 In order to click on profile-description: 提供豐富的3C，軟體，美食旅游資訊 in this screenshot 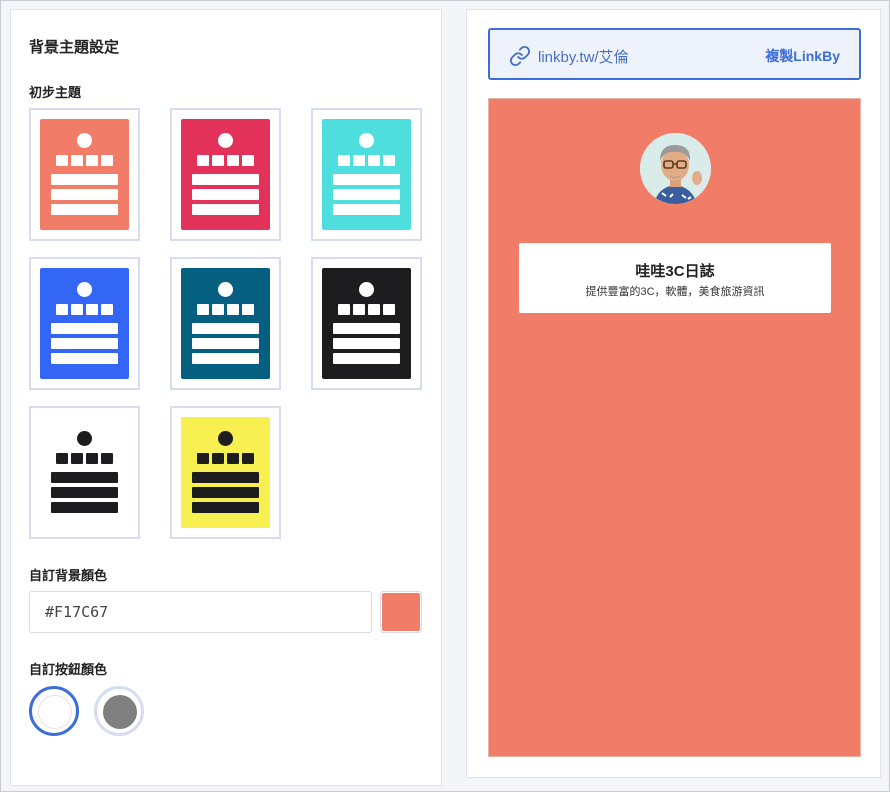, I will do `click(675, 292)`.